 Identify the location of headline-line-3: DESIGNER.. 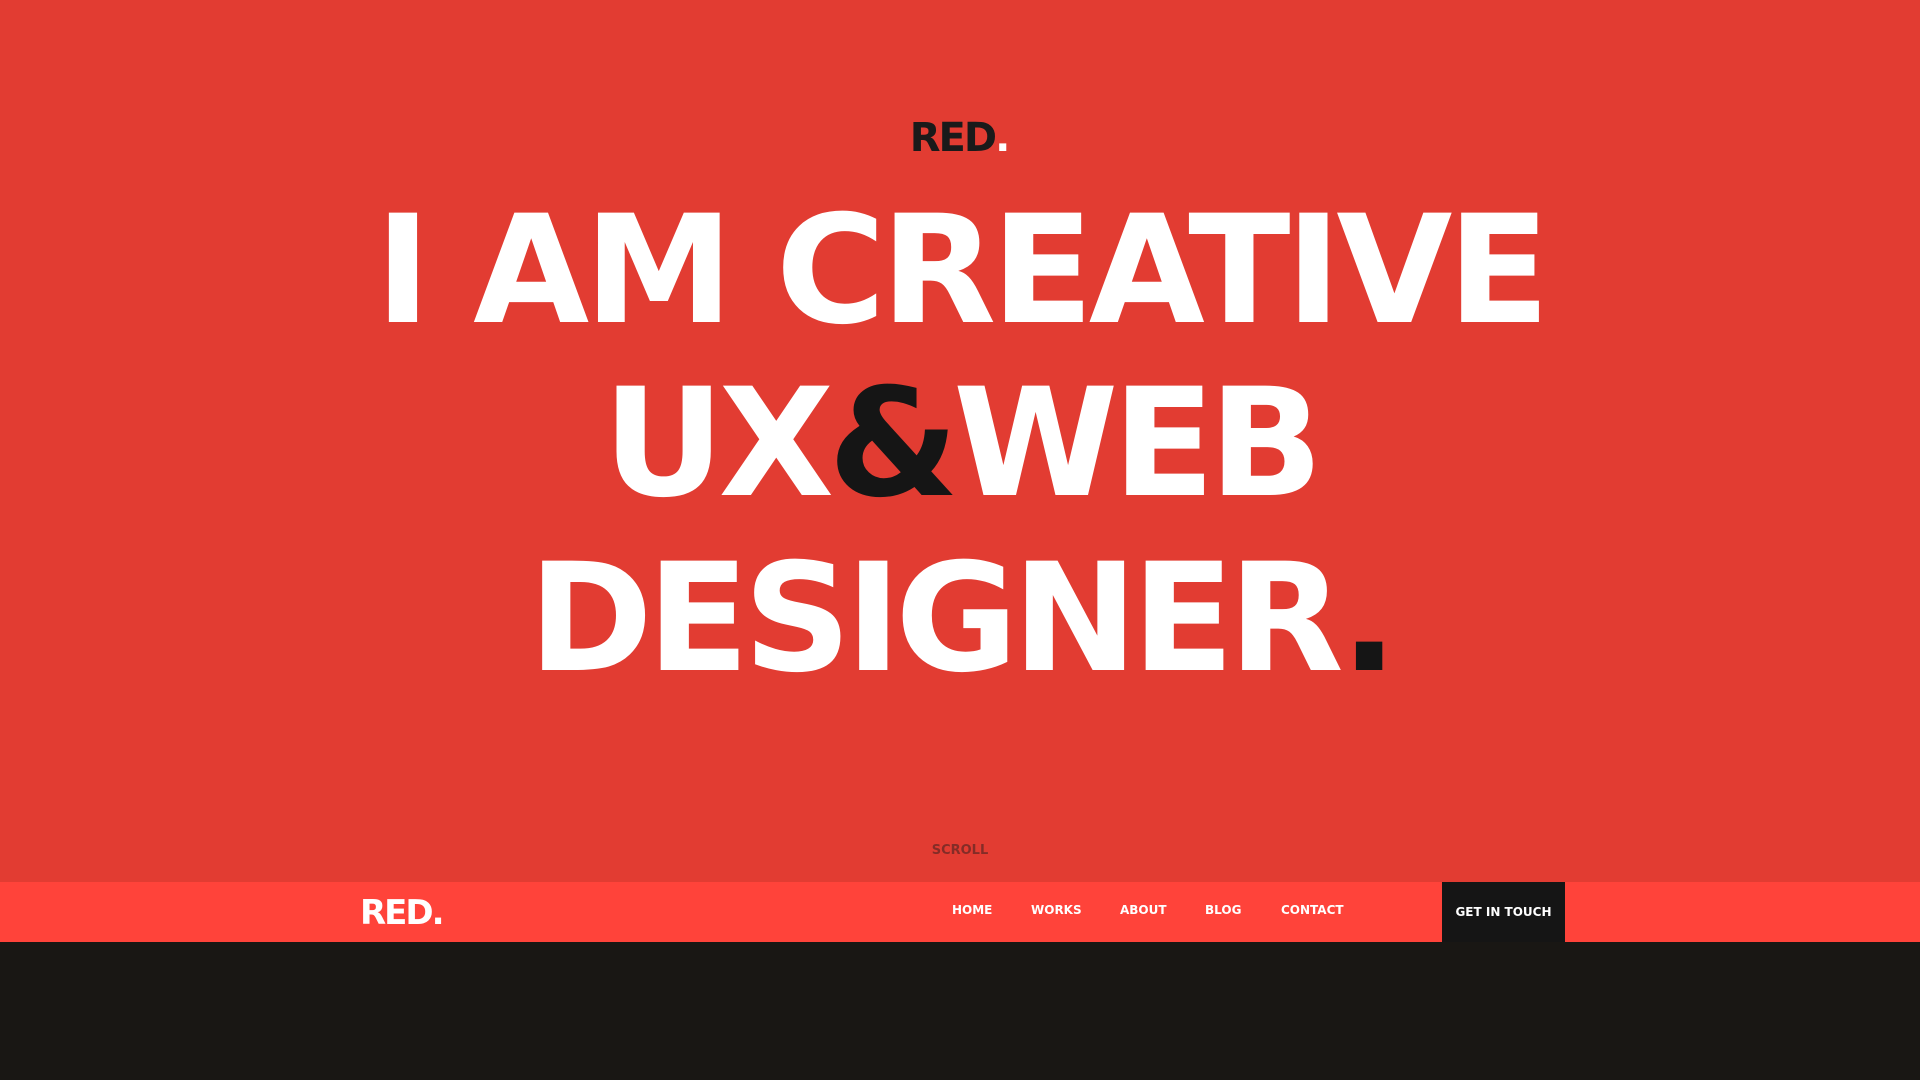
(960, 619).